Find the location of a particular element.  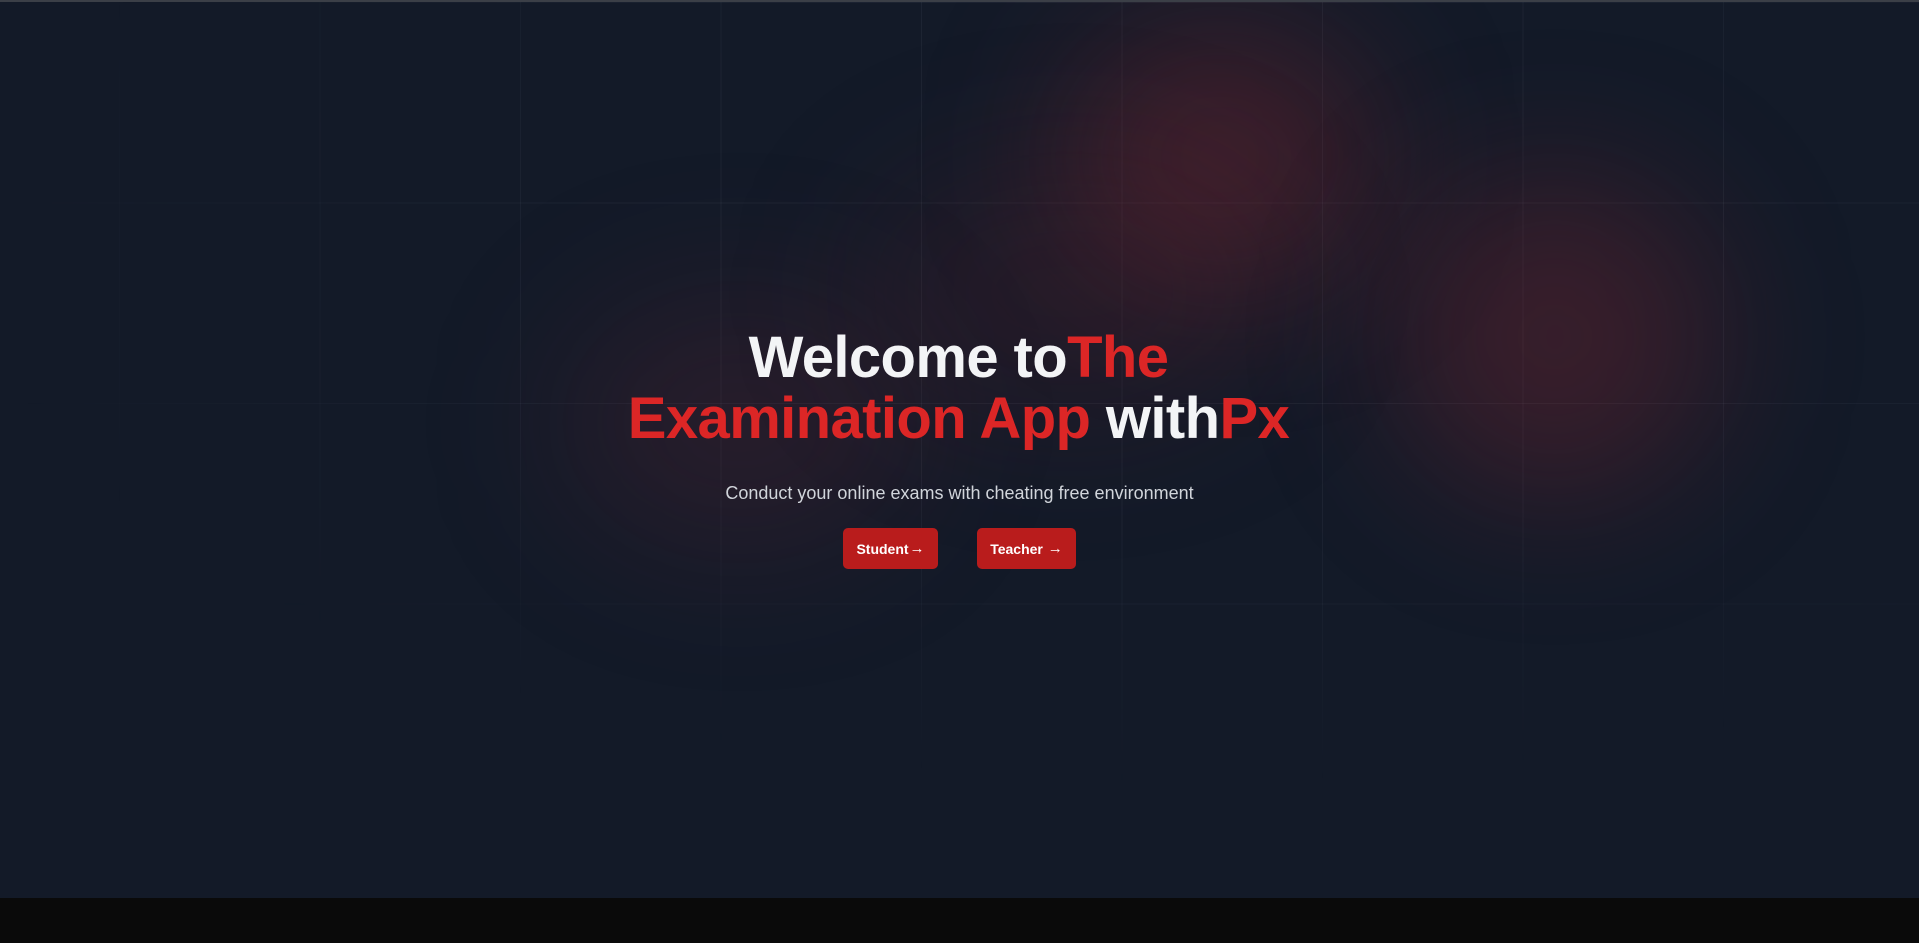

hero-title-line-1: Welcome toThe is located at coordinates (959, 357).